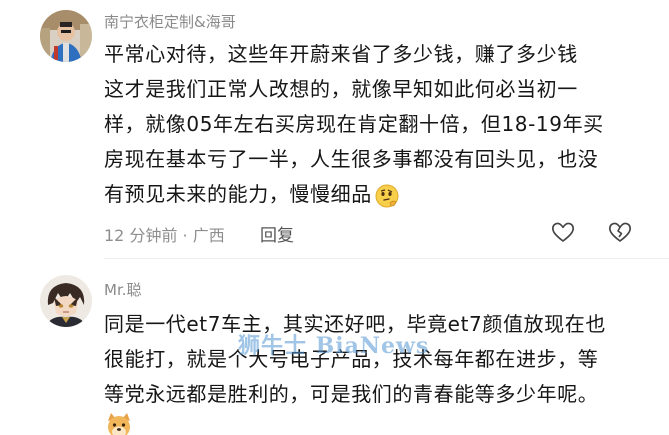  What do you see at coordinates (351, 159) in the screenshot?
I see `comment-line: 房现在基本亏了一半，人生很多事都没有回头见，也没` at bounding box center [351, 159].